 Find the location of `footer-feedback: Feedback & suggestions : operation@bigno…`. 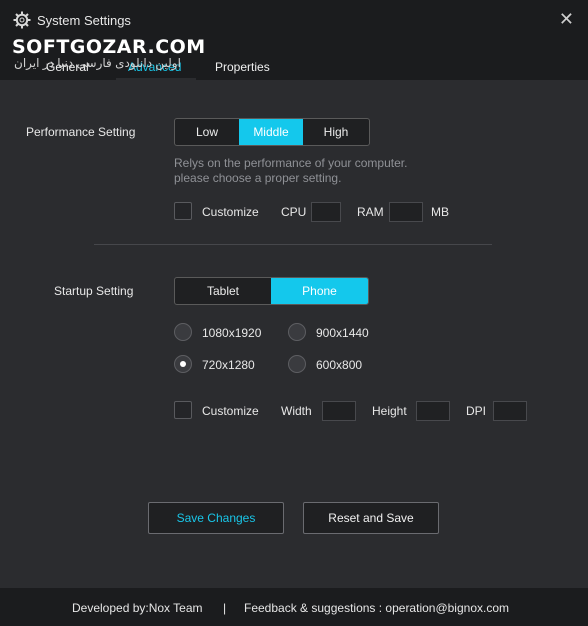

footer-feedback: Feedback & suggestions : operation@bigno… is located at coordinates (376, 608).